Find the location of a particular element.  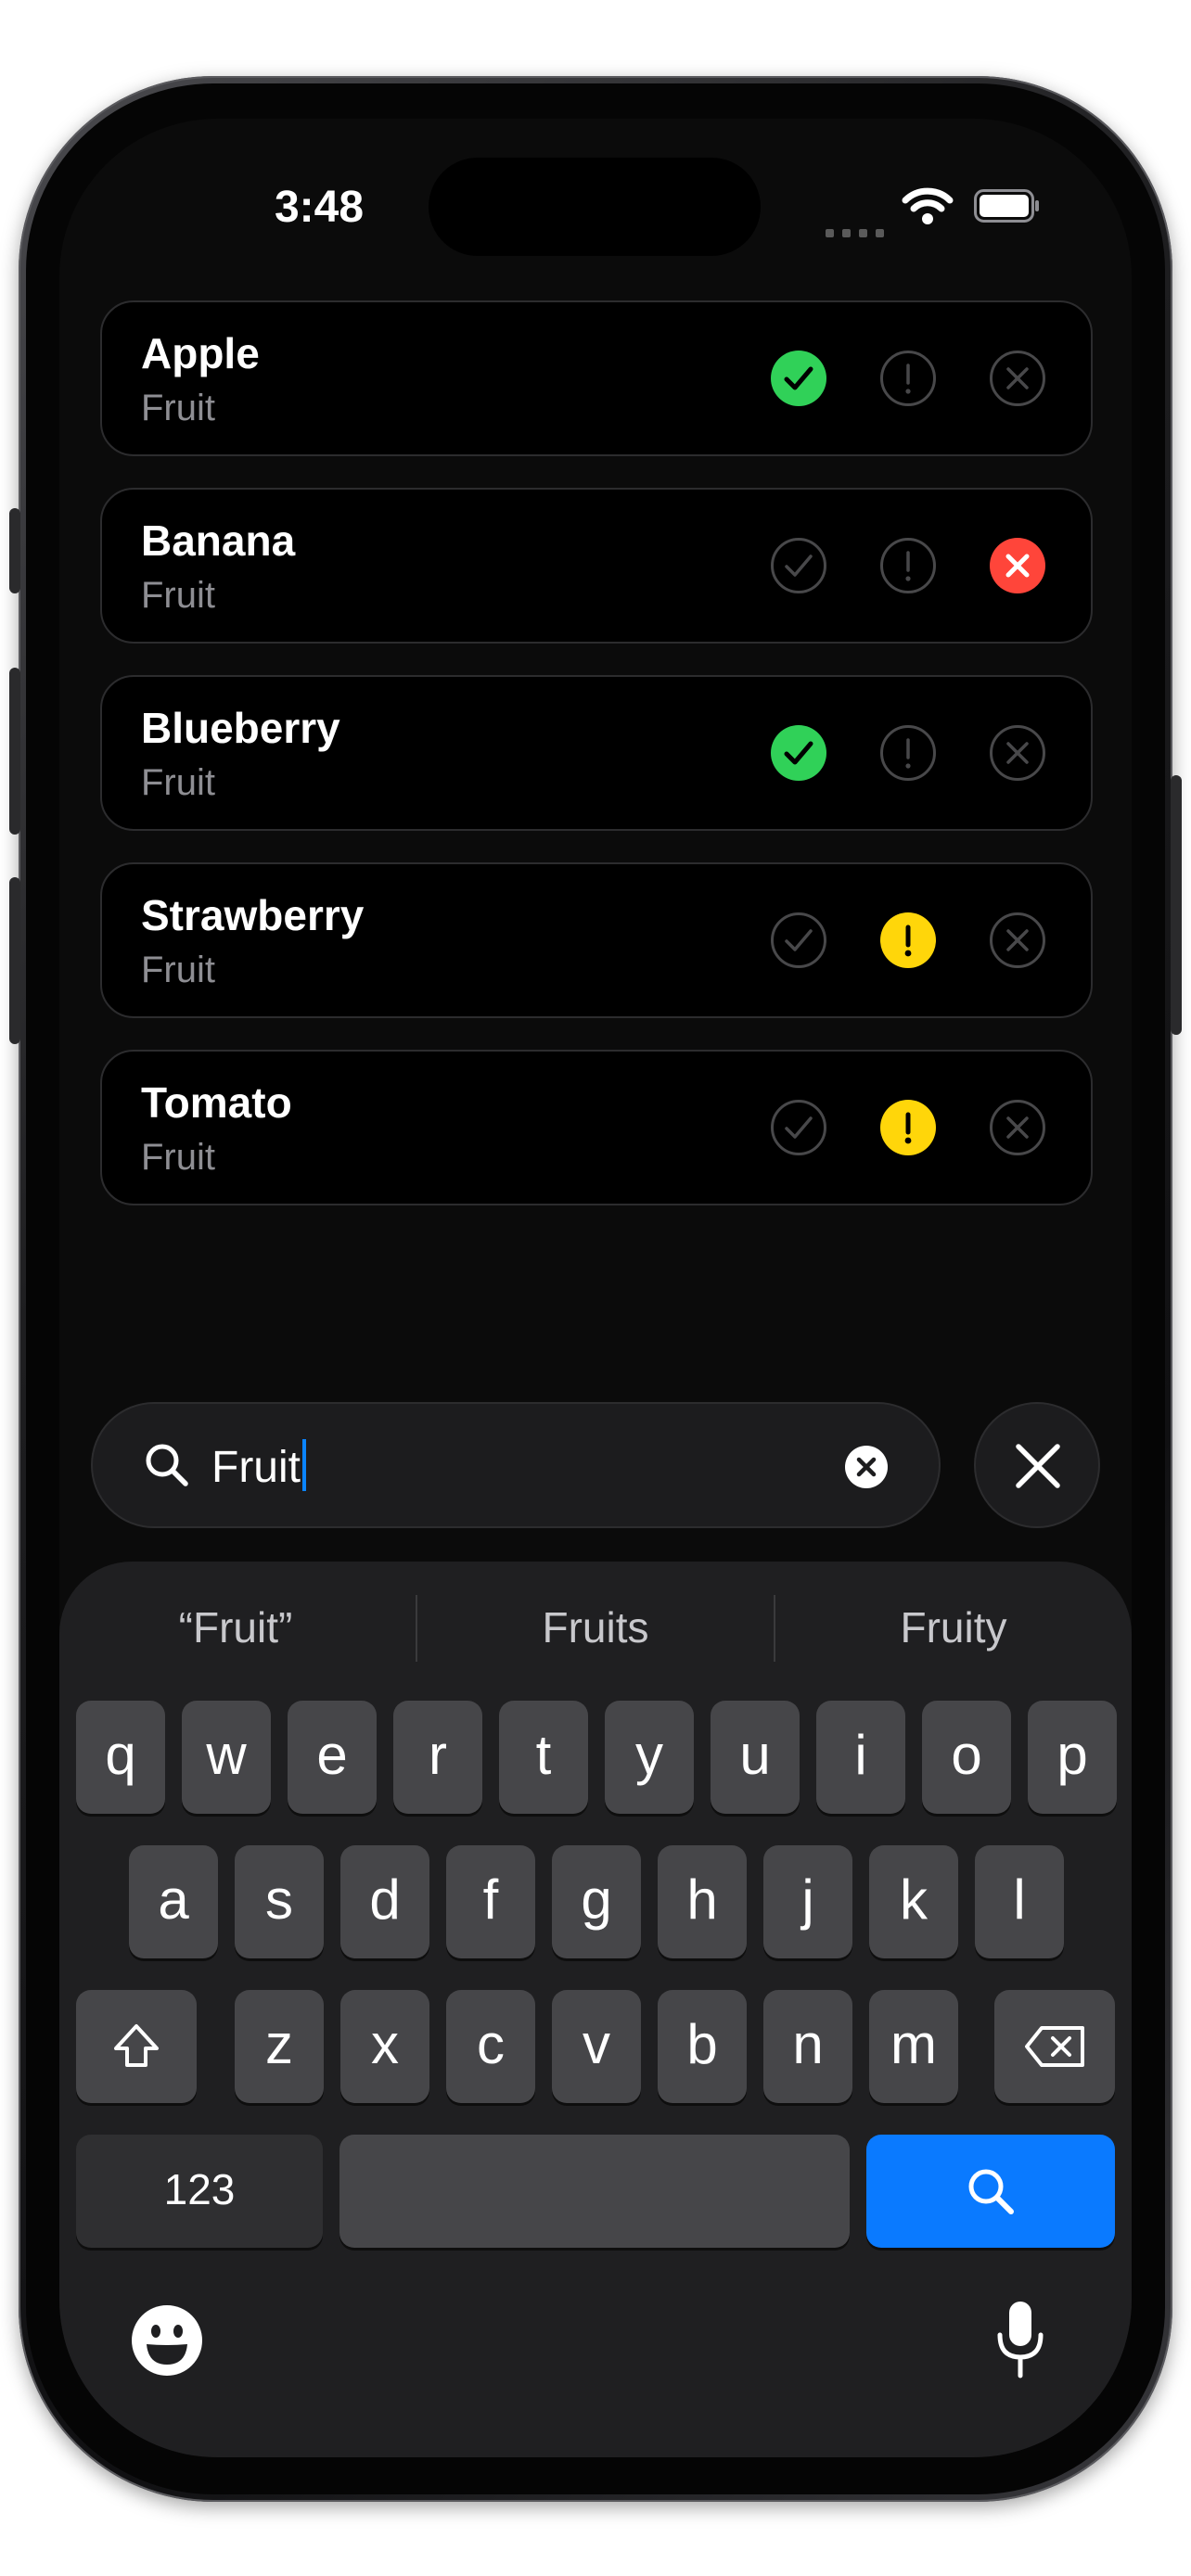

space-key is located at coordinates (594, 2192).